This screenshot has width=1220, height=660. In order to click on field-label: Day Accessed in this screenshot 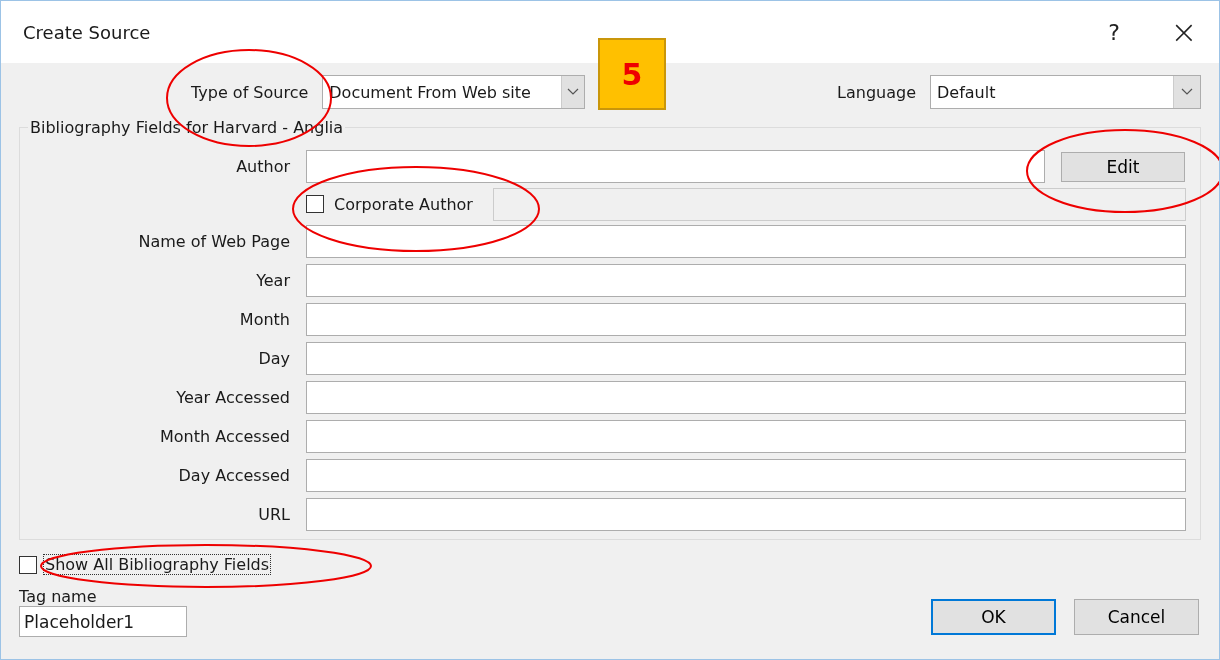, I will do `click(234, 475)`.